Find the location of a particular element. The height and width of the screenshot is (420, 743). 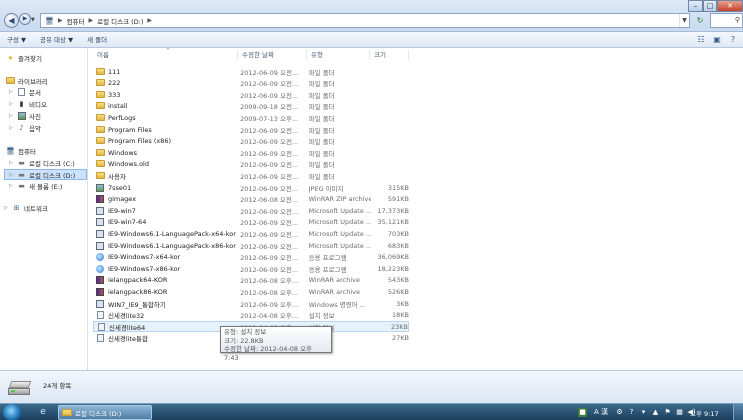

nav-label: 비디오 is located at coordinates (38, 105).